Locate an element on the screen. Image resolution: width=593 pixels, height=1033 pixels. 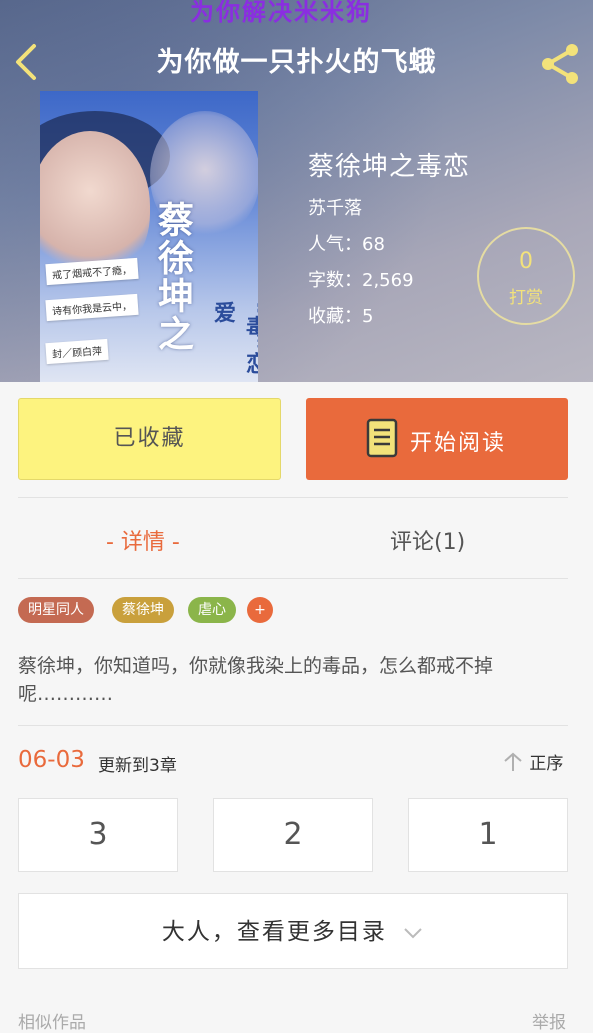
share-icon is located at coordinates (560, 64).